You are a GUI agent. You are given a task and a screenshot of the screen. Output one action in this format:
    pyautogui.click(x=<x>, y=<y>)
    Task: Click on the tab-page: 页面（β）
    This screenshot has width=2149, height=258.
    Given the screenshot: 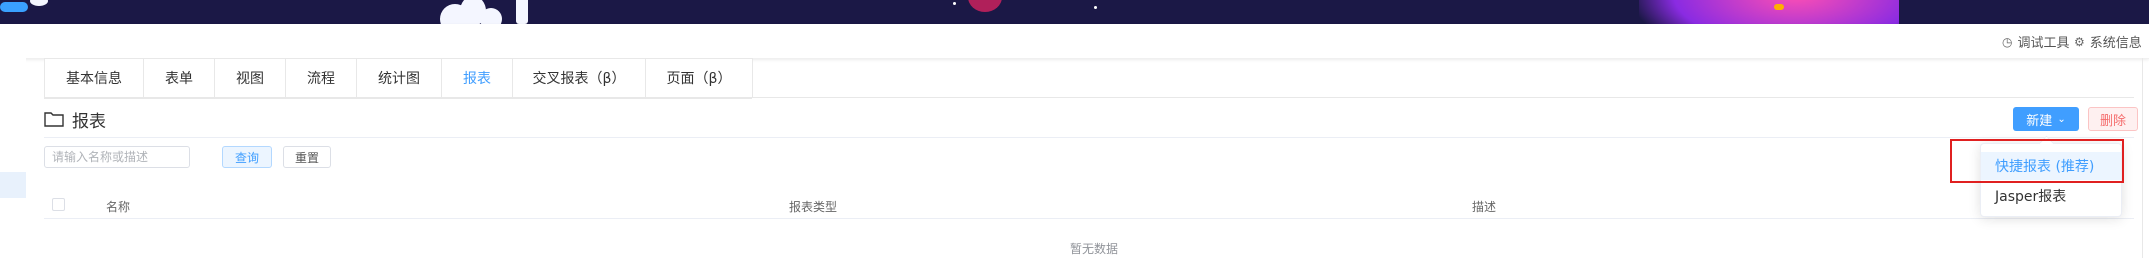 What is the action you would take?
    pyautogui.click(x=699, y=77)
    